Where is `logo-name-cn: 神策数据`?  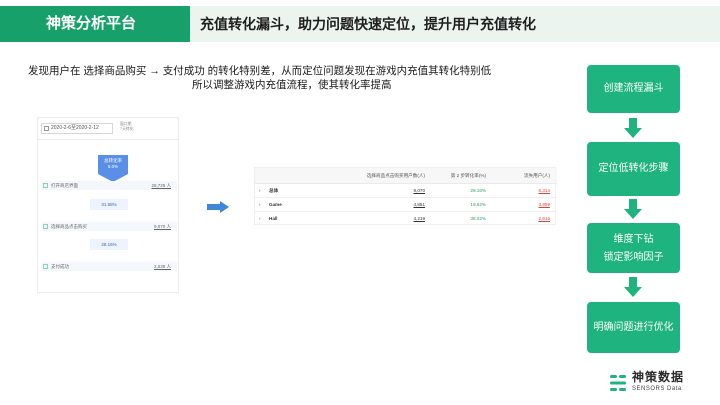
logo-name-cn: 神策数据 is located at coordinates (658, 377).